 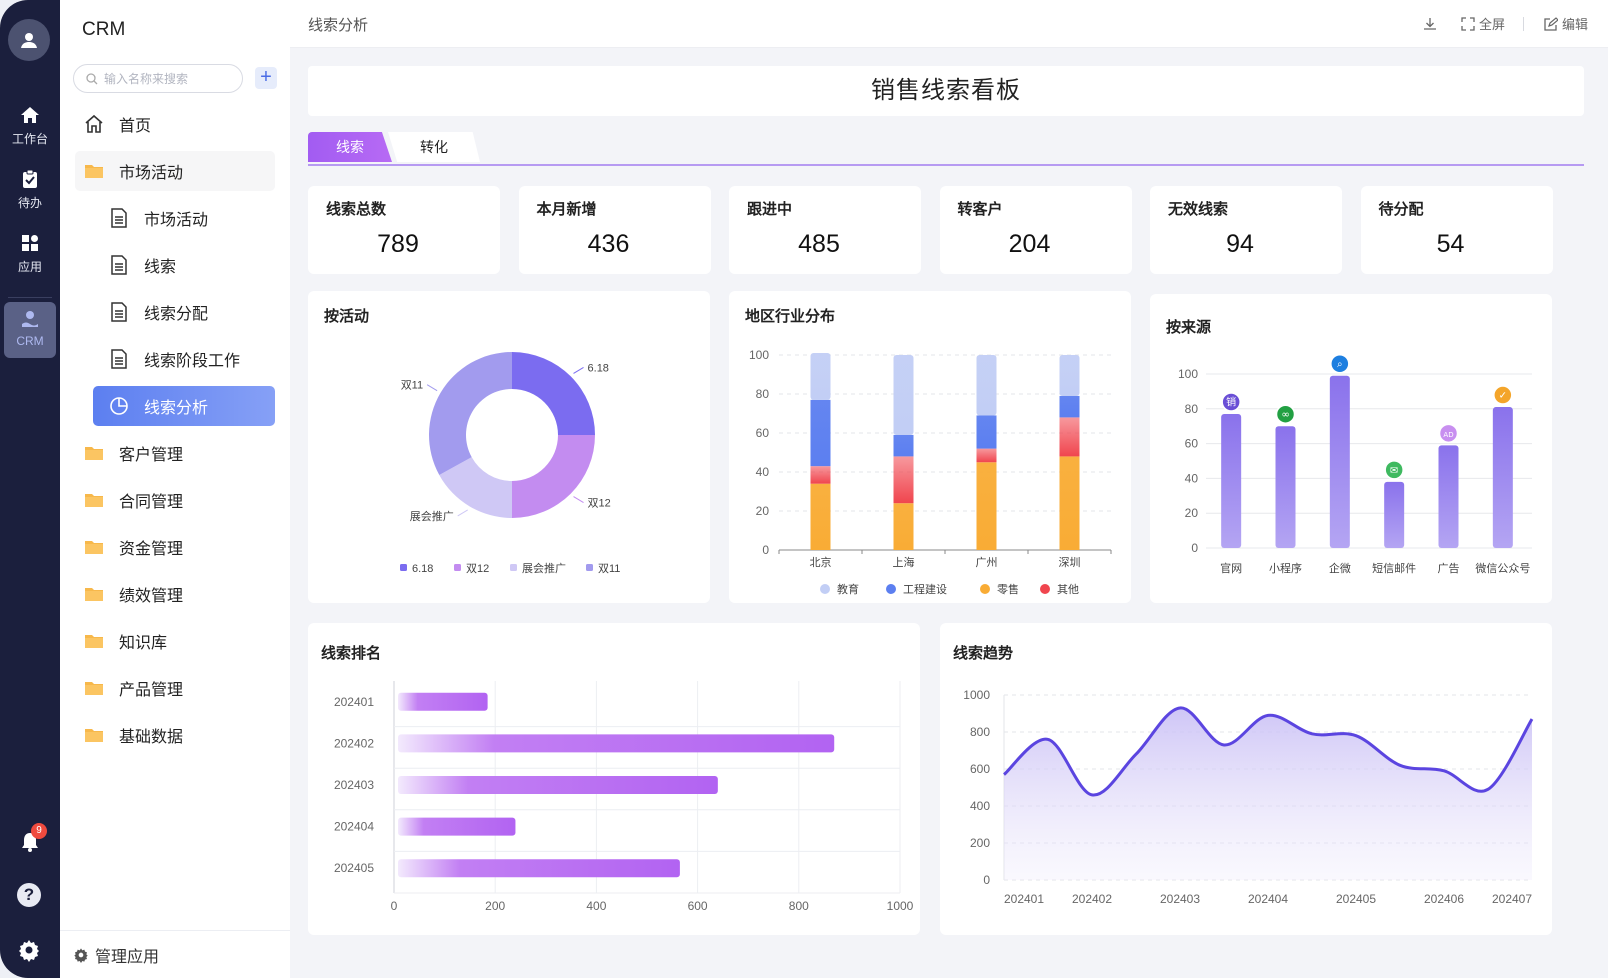 What do you see at coordinates (175, 954) in the screenshot?
I see `manage-apps-button: 管理应用` at bounding box center [175, 954].